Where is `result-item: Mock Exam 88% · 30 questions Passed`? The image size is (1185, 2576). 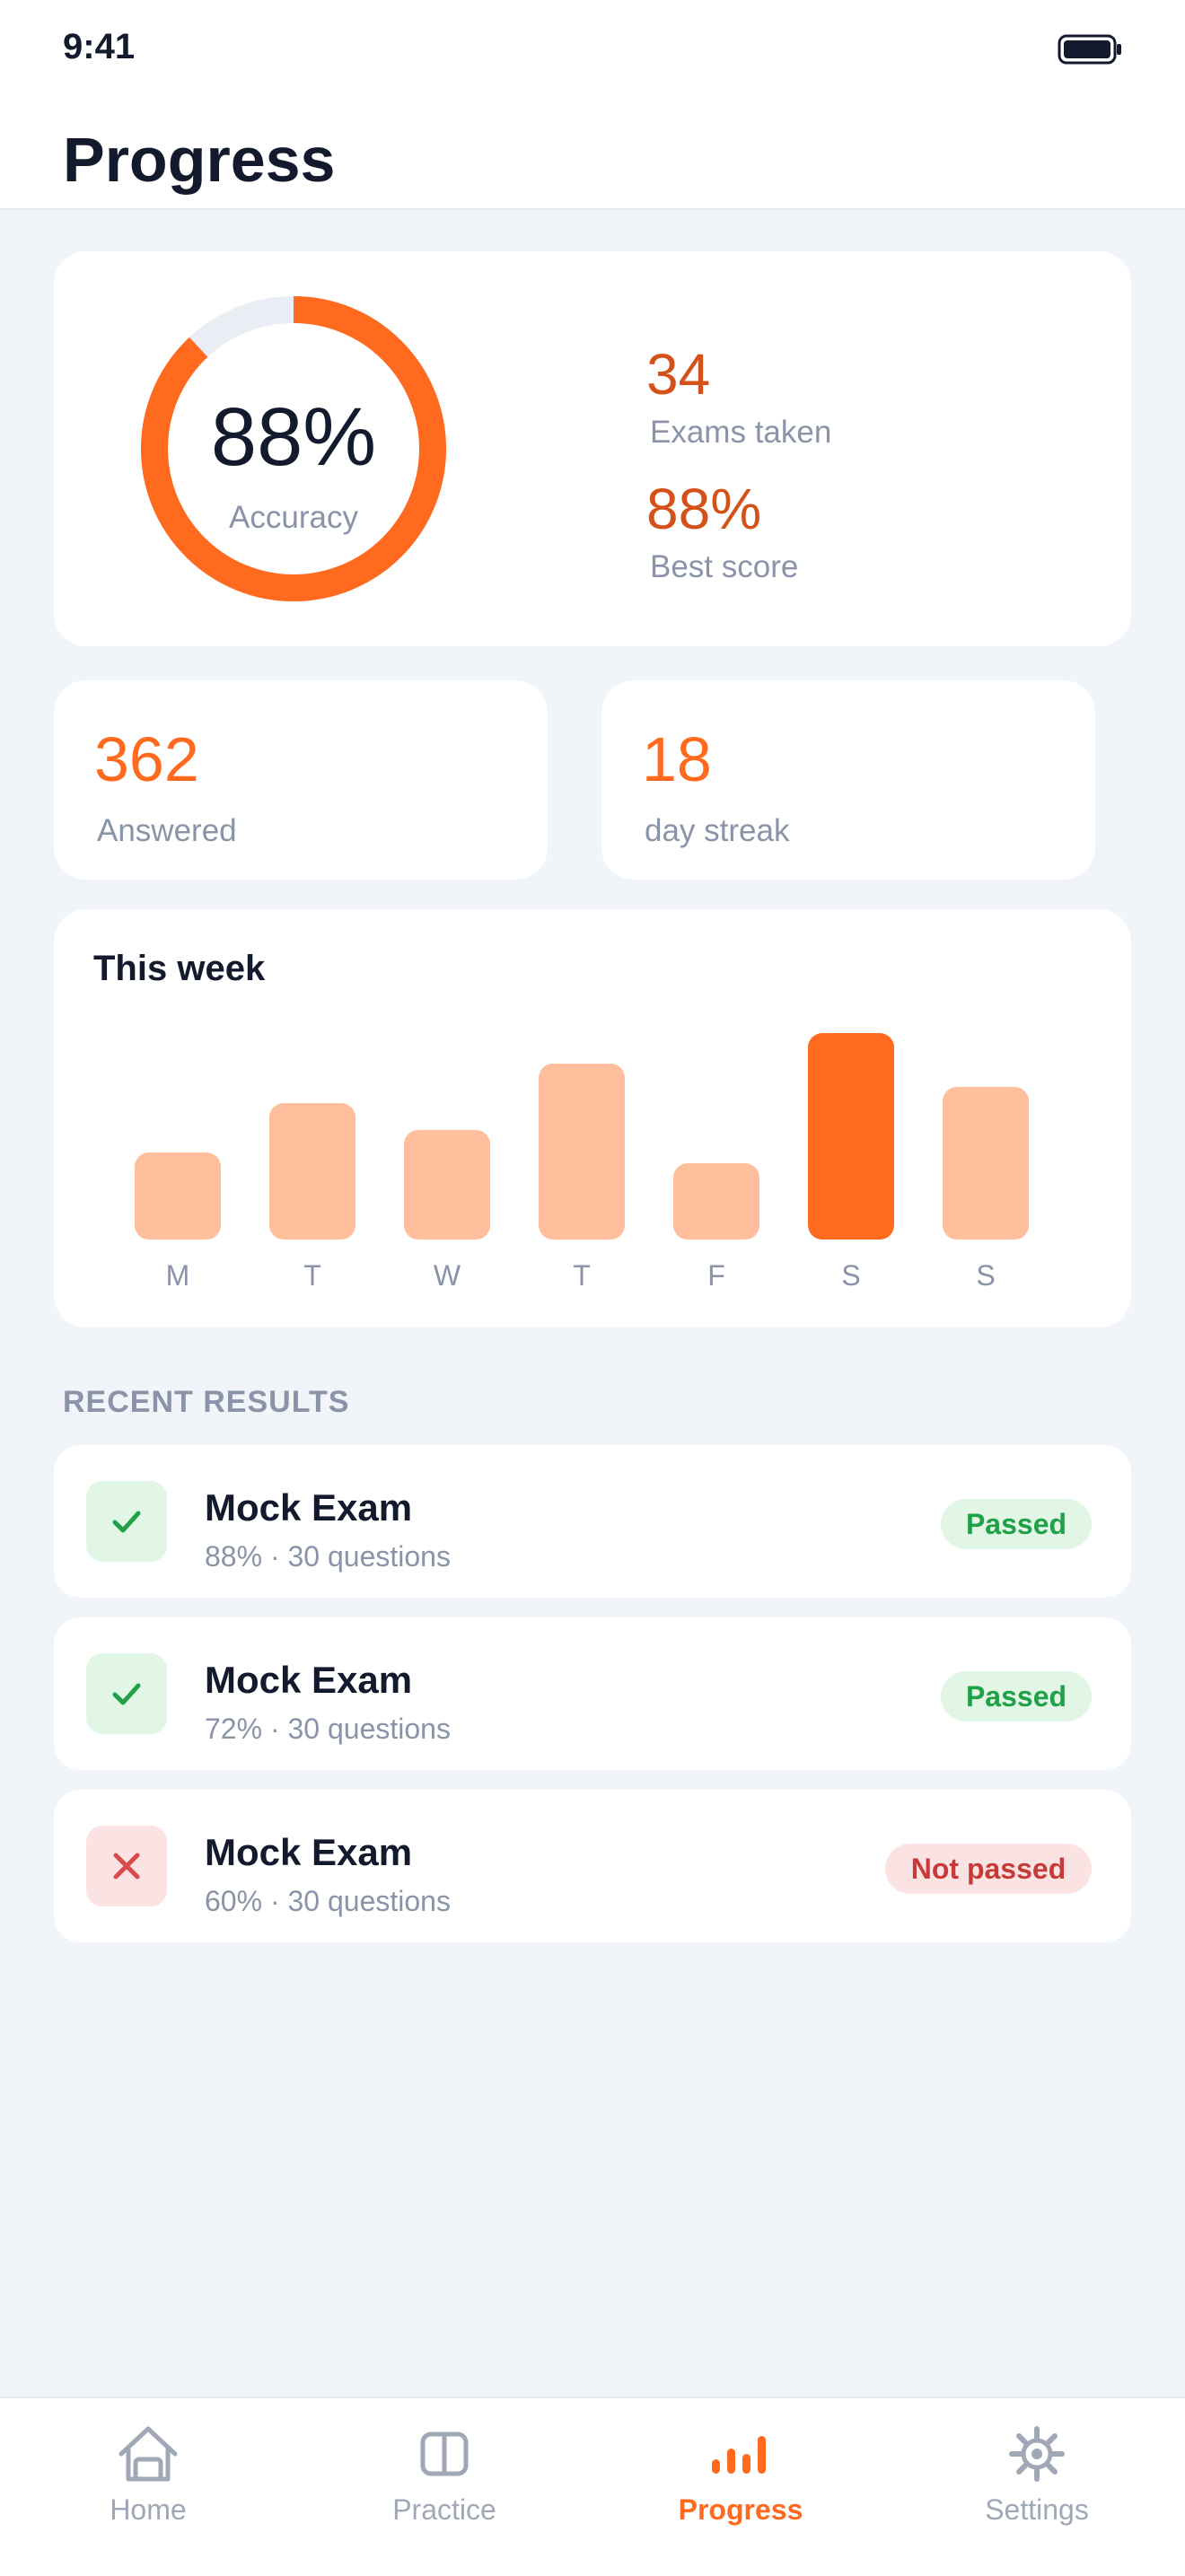 result-item: Mock Exam 88% · 30 questions Passed is located at coordinates (592, 1521).